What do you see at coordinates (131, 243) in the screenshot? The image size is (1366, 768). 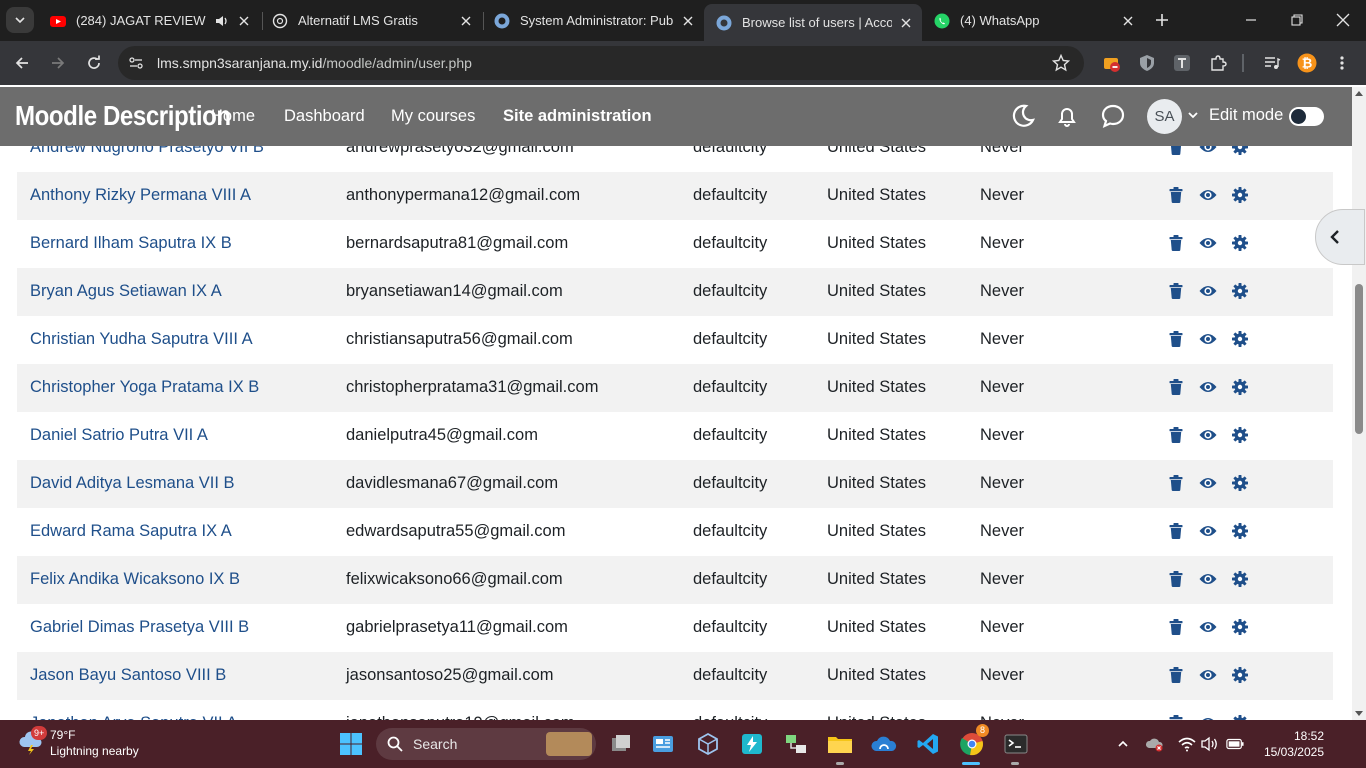 I see `user-fullname-link: Bernard Ilham Saputra IX B` at bounding box center [131, 243].